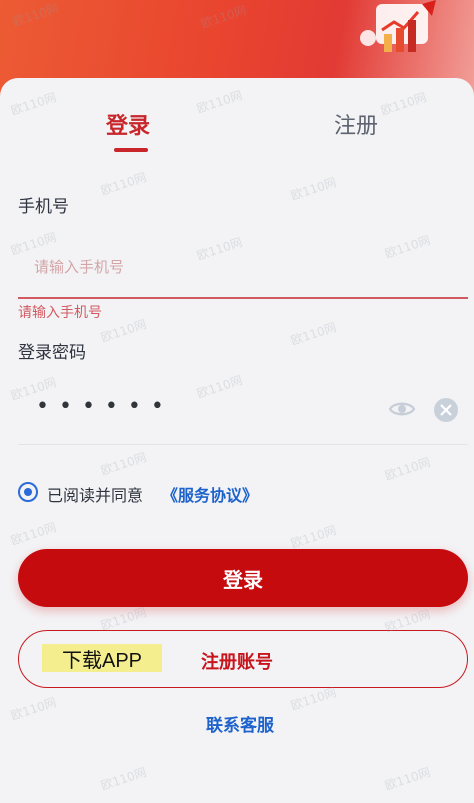 Image resolution: width=474 pixels, height=803 pixels. I want to click on tab-register: 注册, so click(356, 124).